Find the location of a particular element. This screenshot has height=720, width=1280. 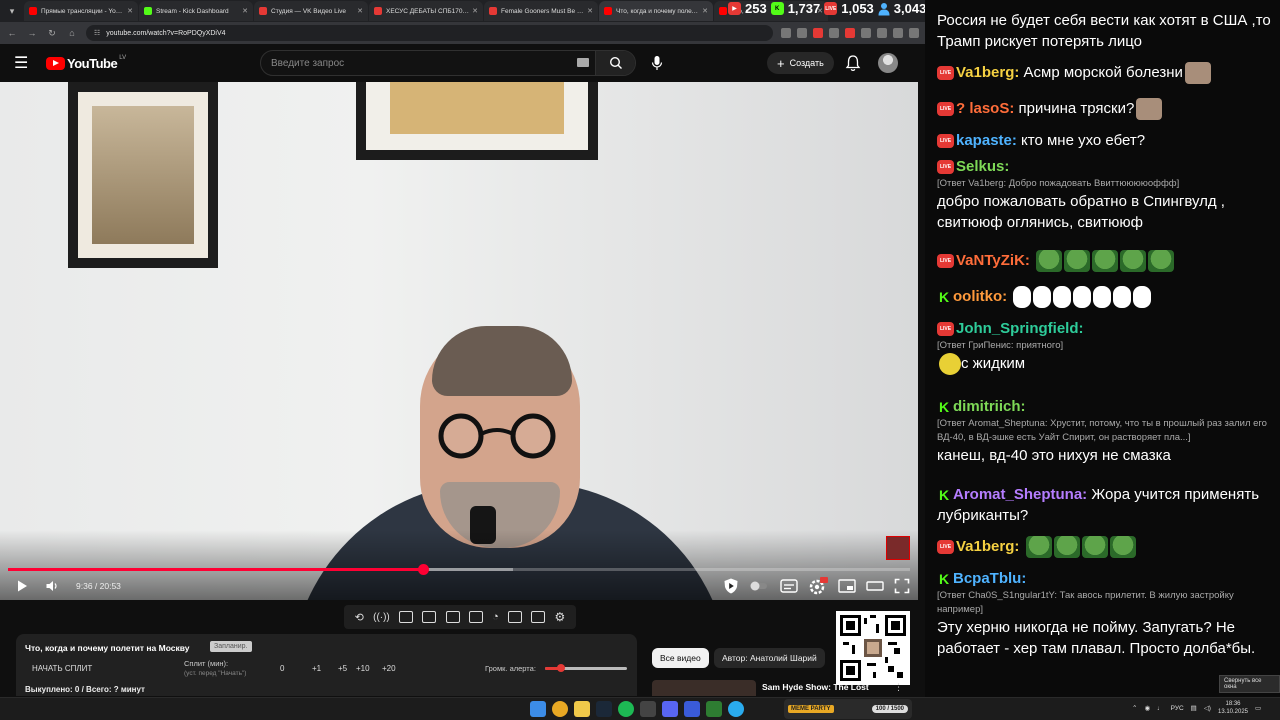

extensions-puzzle-icon is located at coordinates (866, 33).